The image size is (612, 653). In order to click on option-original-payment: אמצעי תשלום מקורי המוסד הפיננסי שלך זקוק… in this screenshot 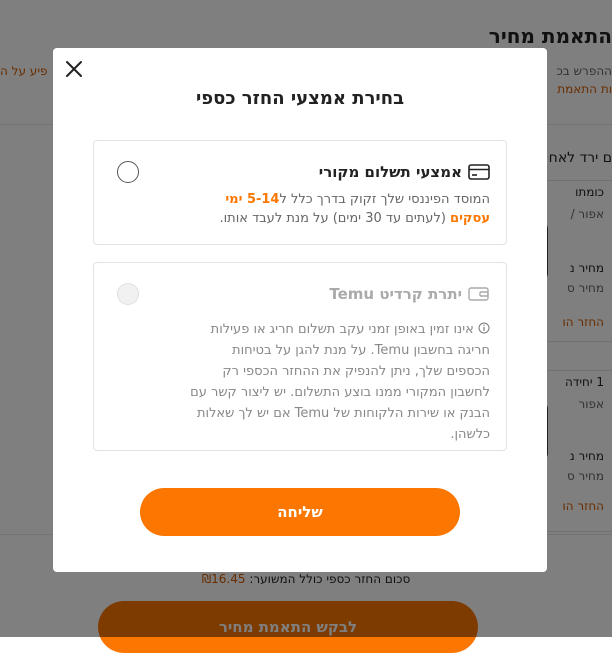, I will do `click(300, 192)`.